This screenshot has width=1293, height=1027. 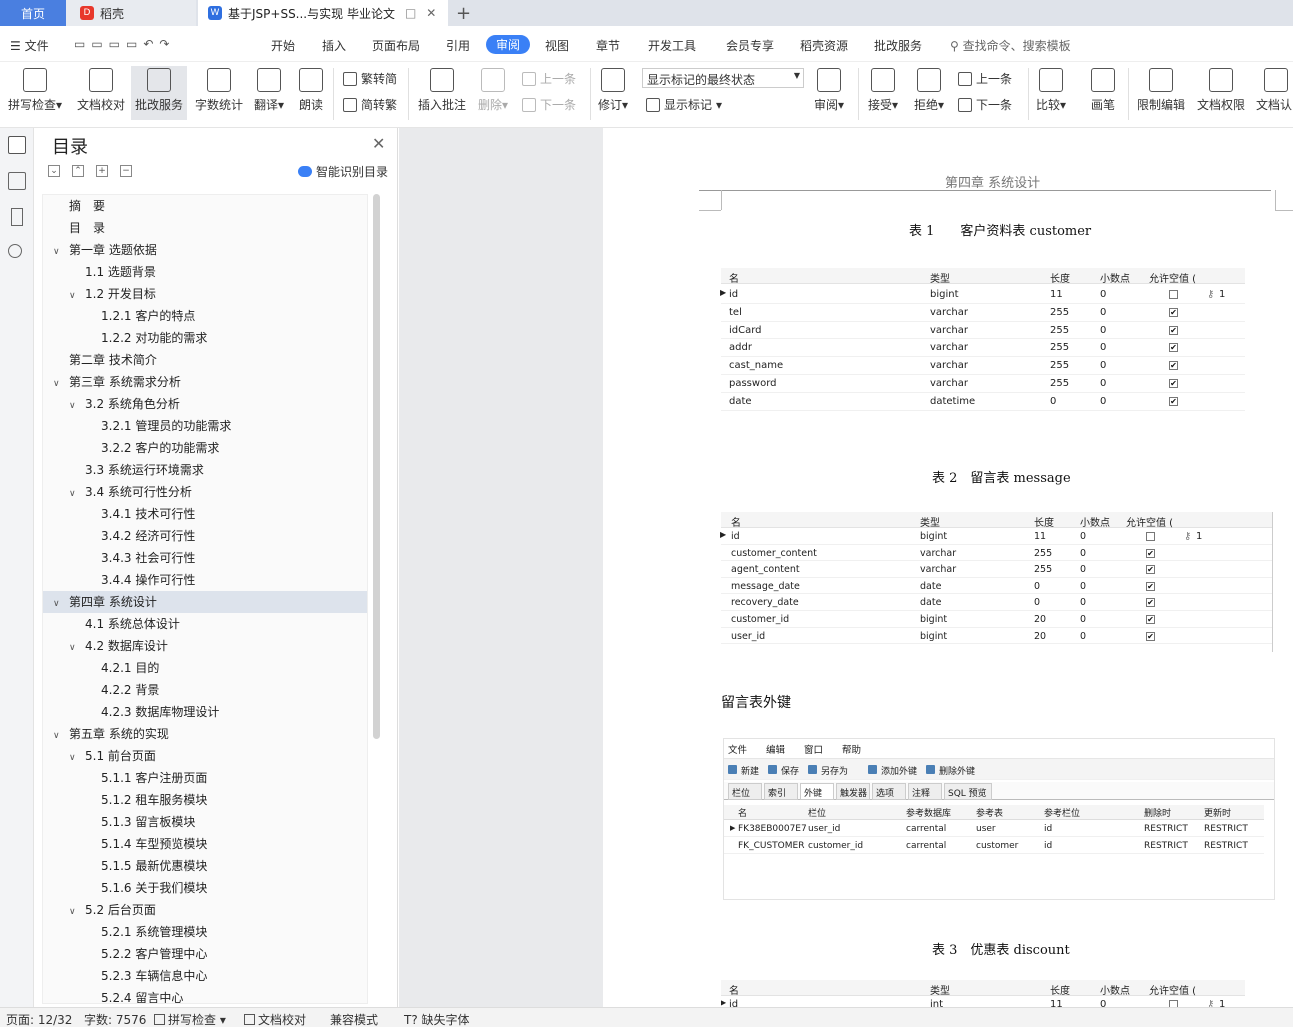 What do you see at coordinates (205, 405) in the screenshot?
I see `toc-item: ∨ 3.2 系统角色分析` at bounding box center [205, 405].